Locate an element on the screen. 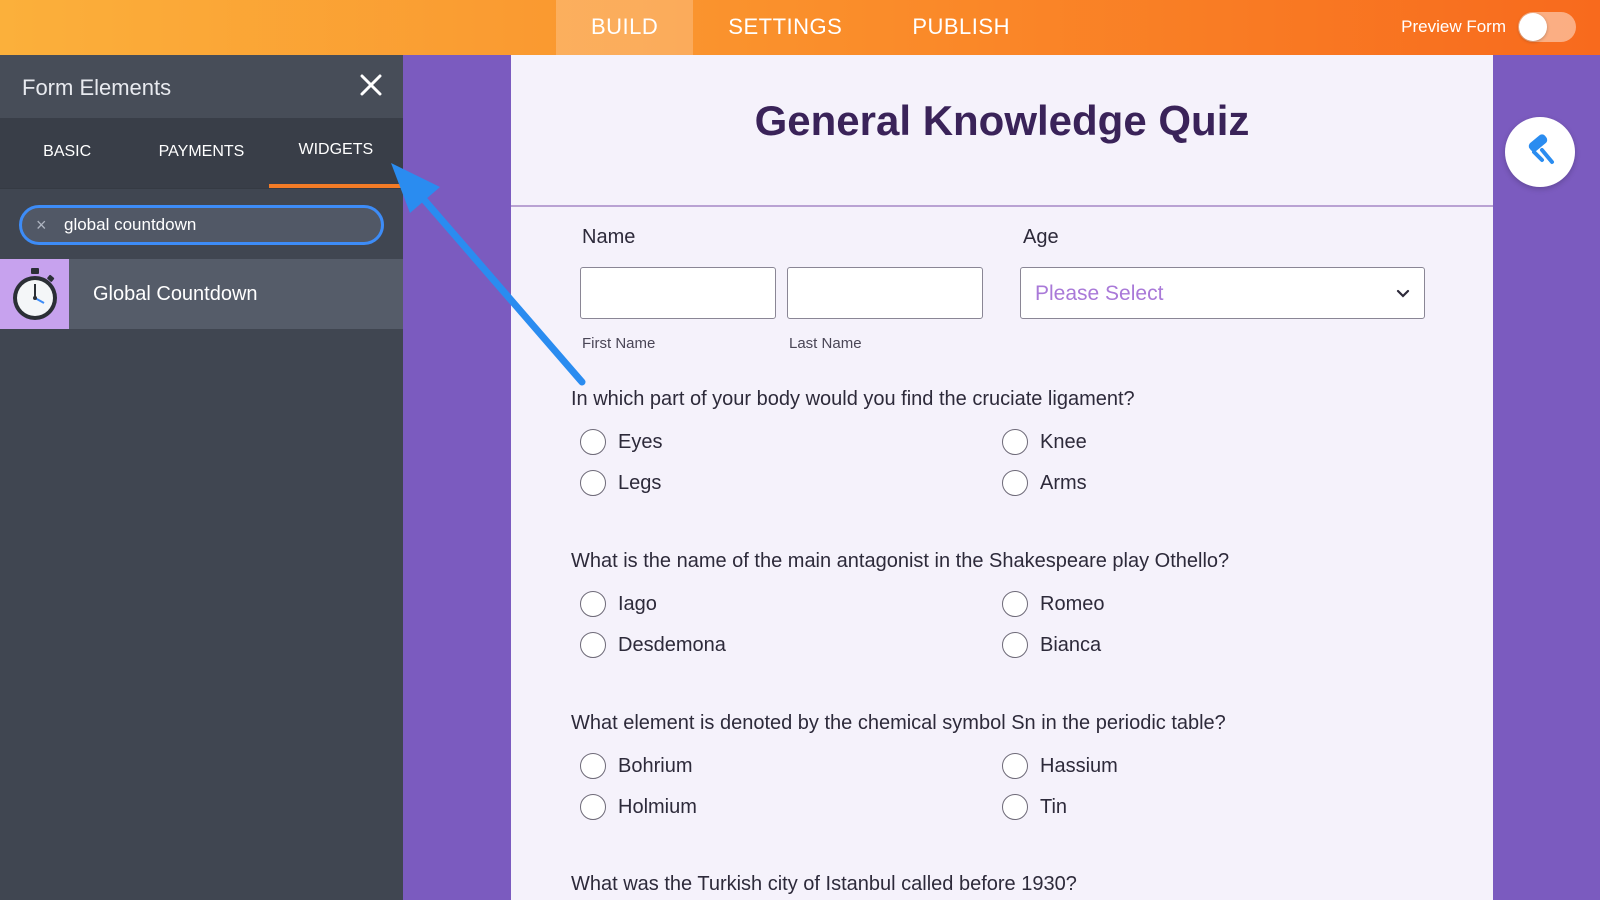 This screenshot has width=1600, height=900. search-input is located at coordinates (214, 225).